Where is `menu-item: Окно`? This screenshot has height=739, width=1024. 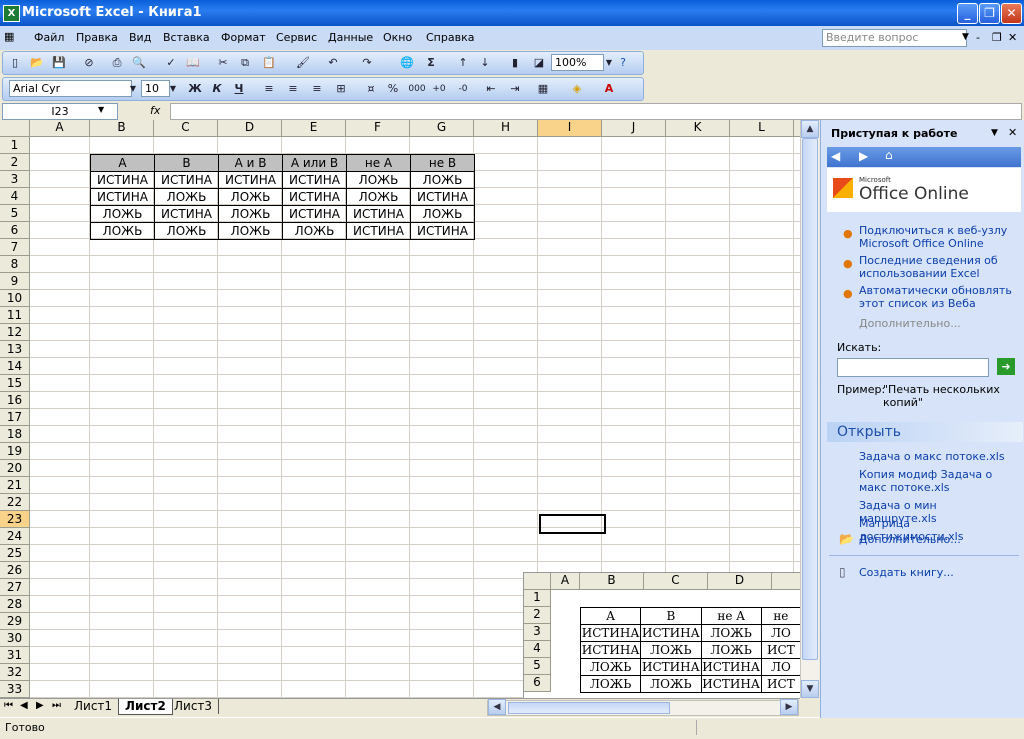 menu-item: Окно is located at coordinates (397, 37).